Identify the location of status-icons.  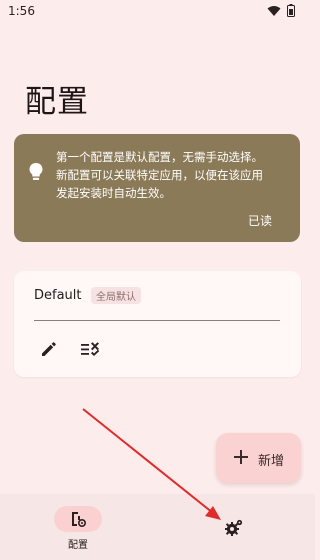
(281, 10).